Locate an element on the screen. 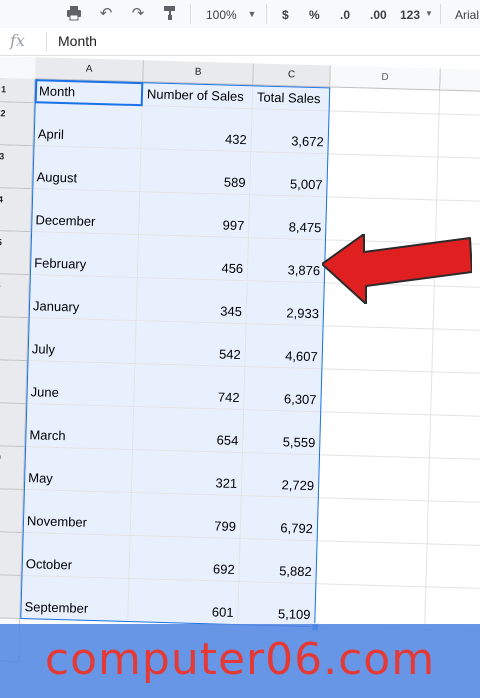  table-cell: 5,109 is located at coordinates (277, 605).